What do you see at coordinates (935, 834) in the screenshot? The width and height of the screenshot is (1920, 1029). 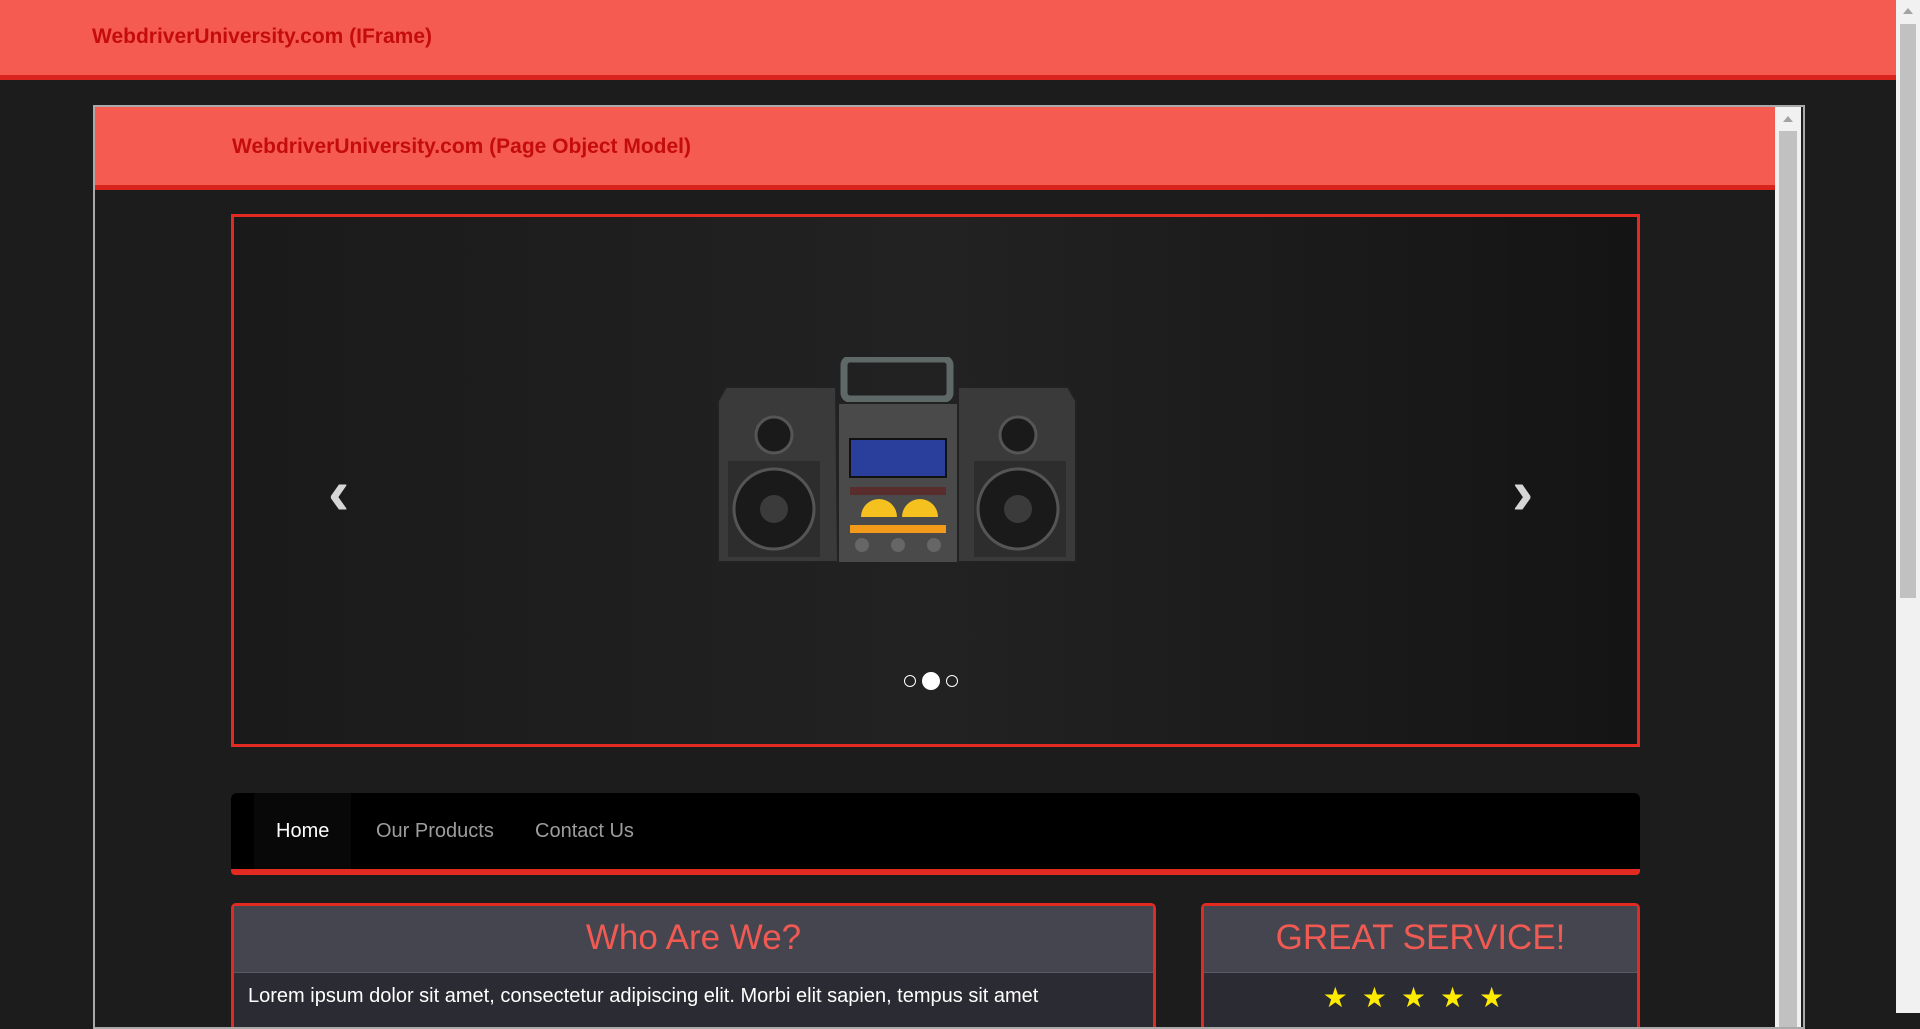 I see `main-navbar: Home Our Products Contact Us` at bounding box center [935, 834].